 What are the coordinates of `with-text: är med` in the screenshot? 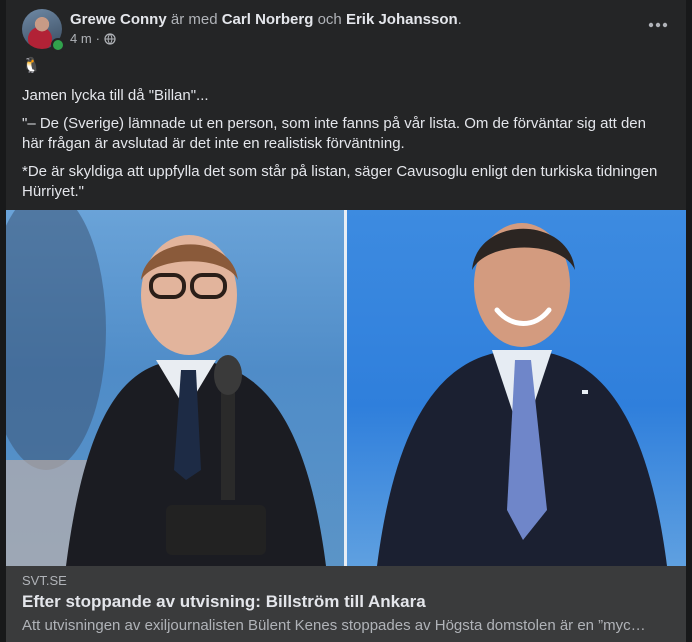 It's located at (194, 19).